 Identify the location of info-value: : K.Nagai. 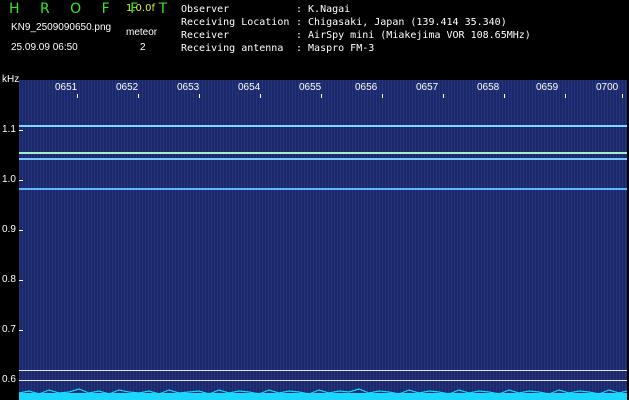
(323, 9).